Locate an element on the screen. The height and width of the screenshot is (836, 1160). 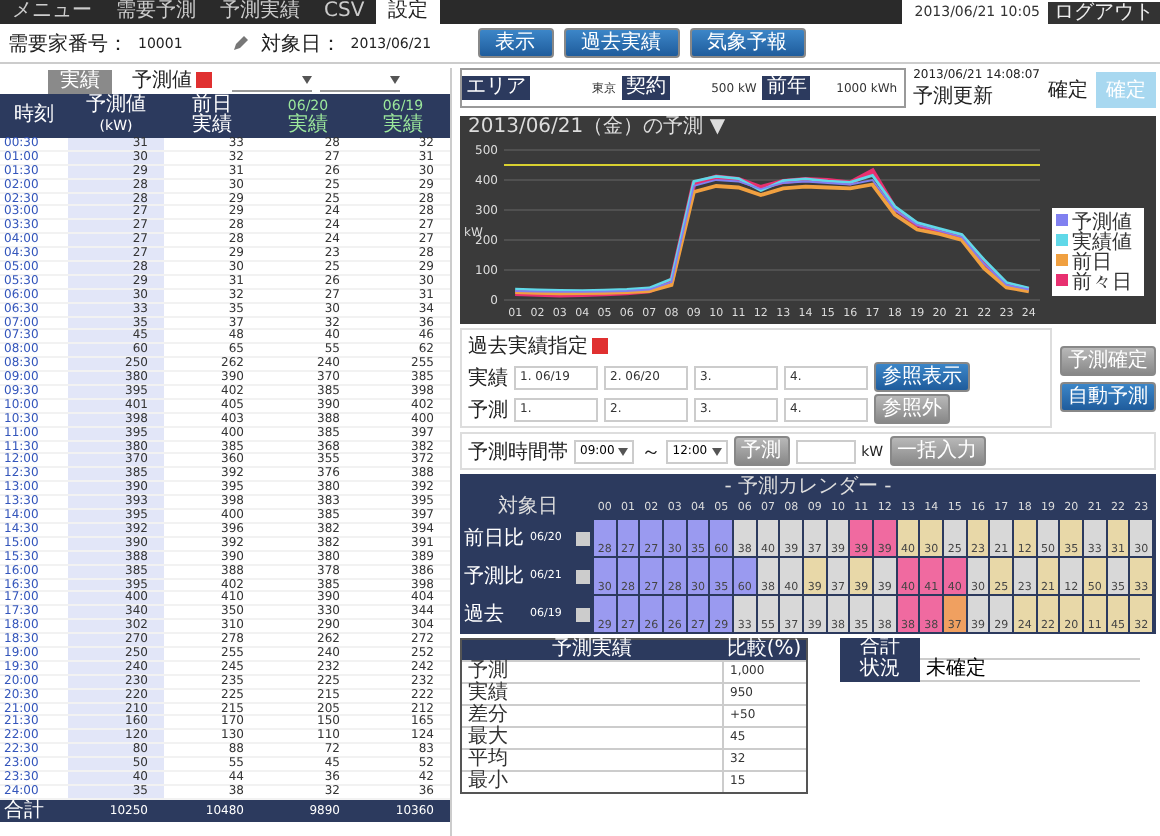
logout-button: ログアウト is located at coordinates (1104, 12).